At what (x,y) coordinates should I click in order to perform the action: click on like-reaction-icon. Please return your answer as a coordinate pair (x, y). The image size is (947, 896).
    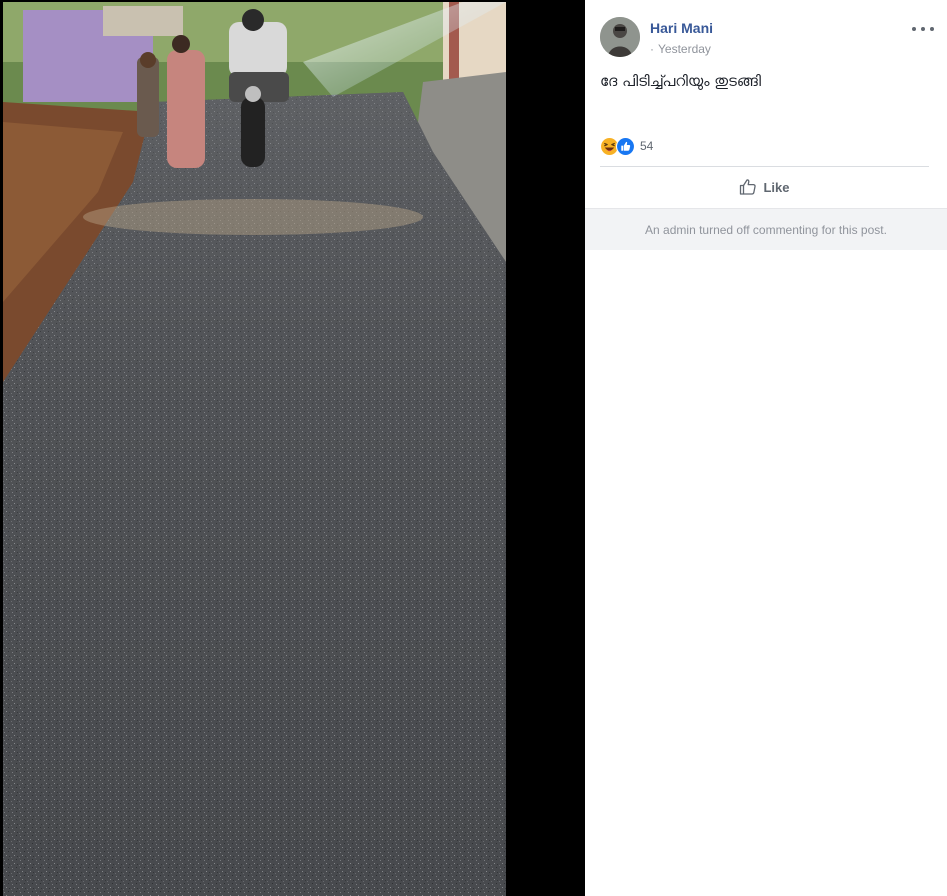
    Looking at the image, I should click on (625, 146).